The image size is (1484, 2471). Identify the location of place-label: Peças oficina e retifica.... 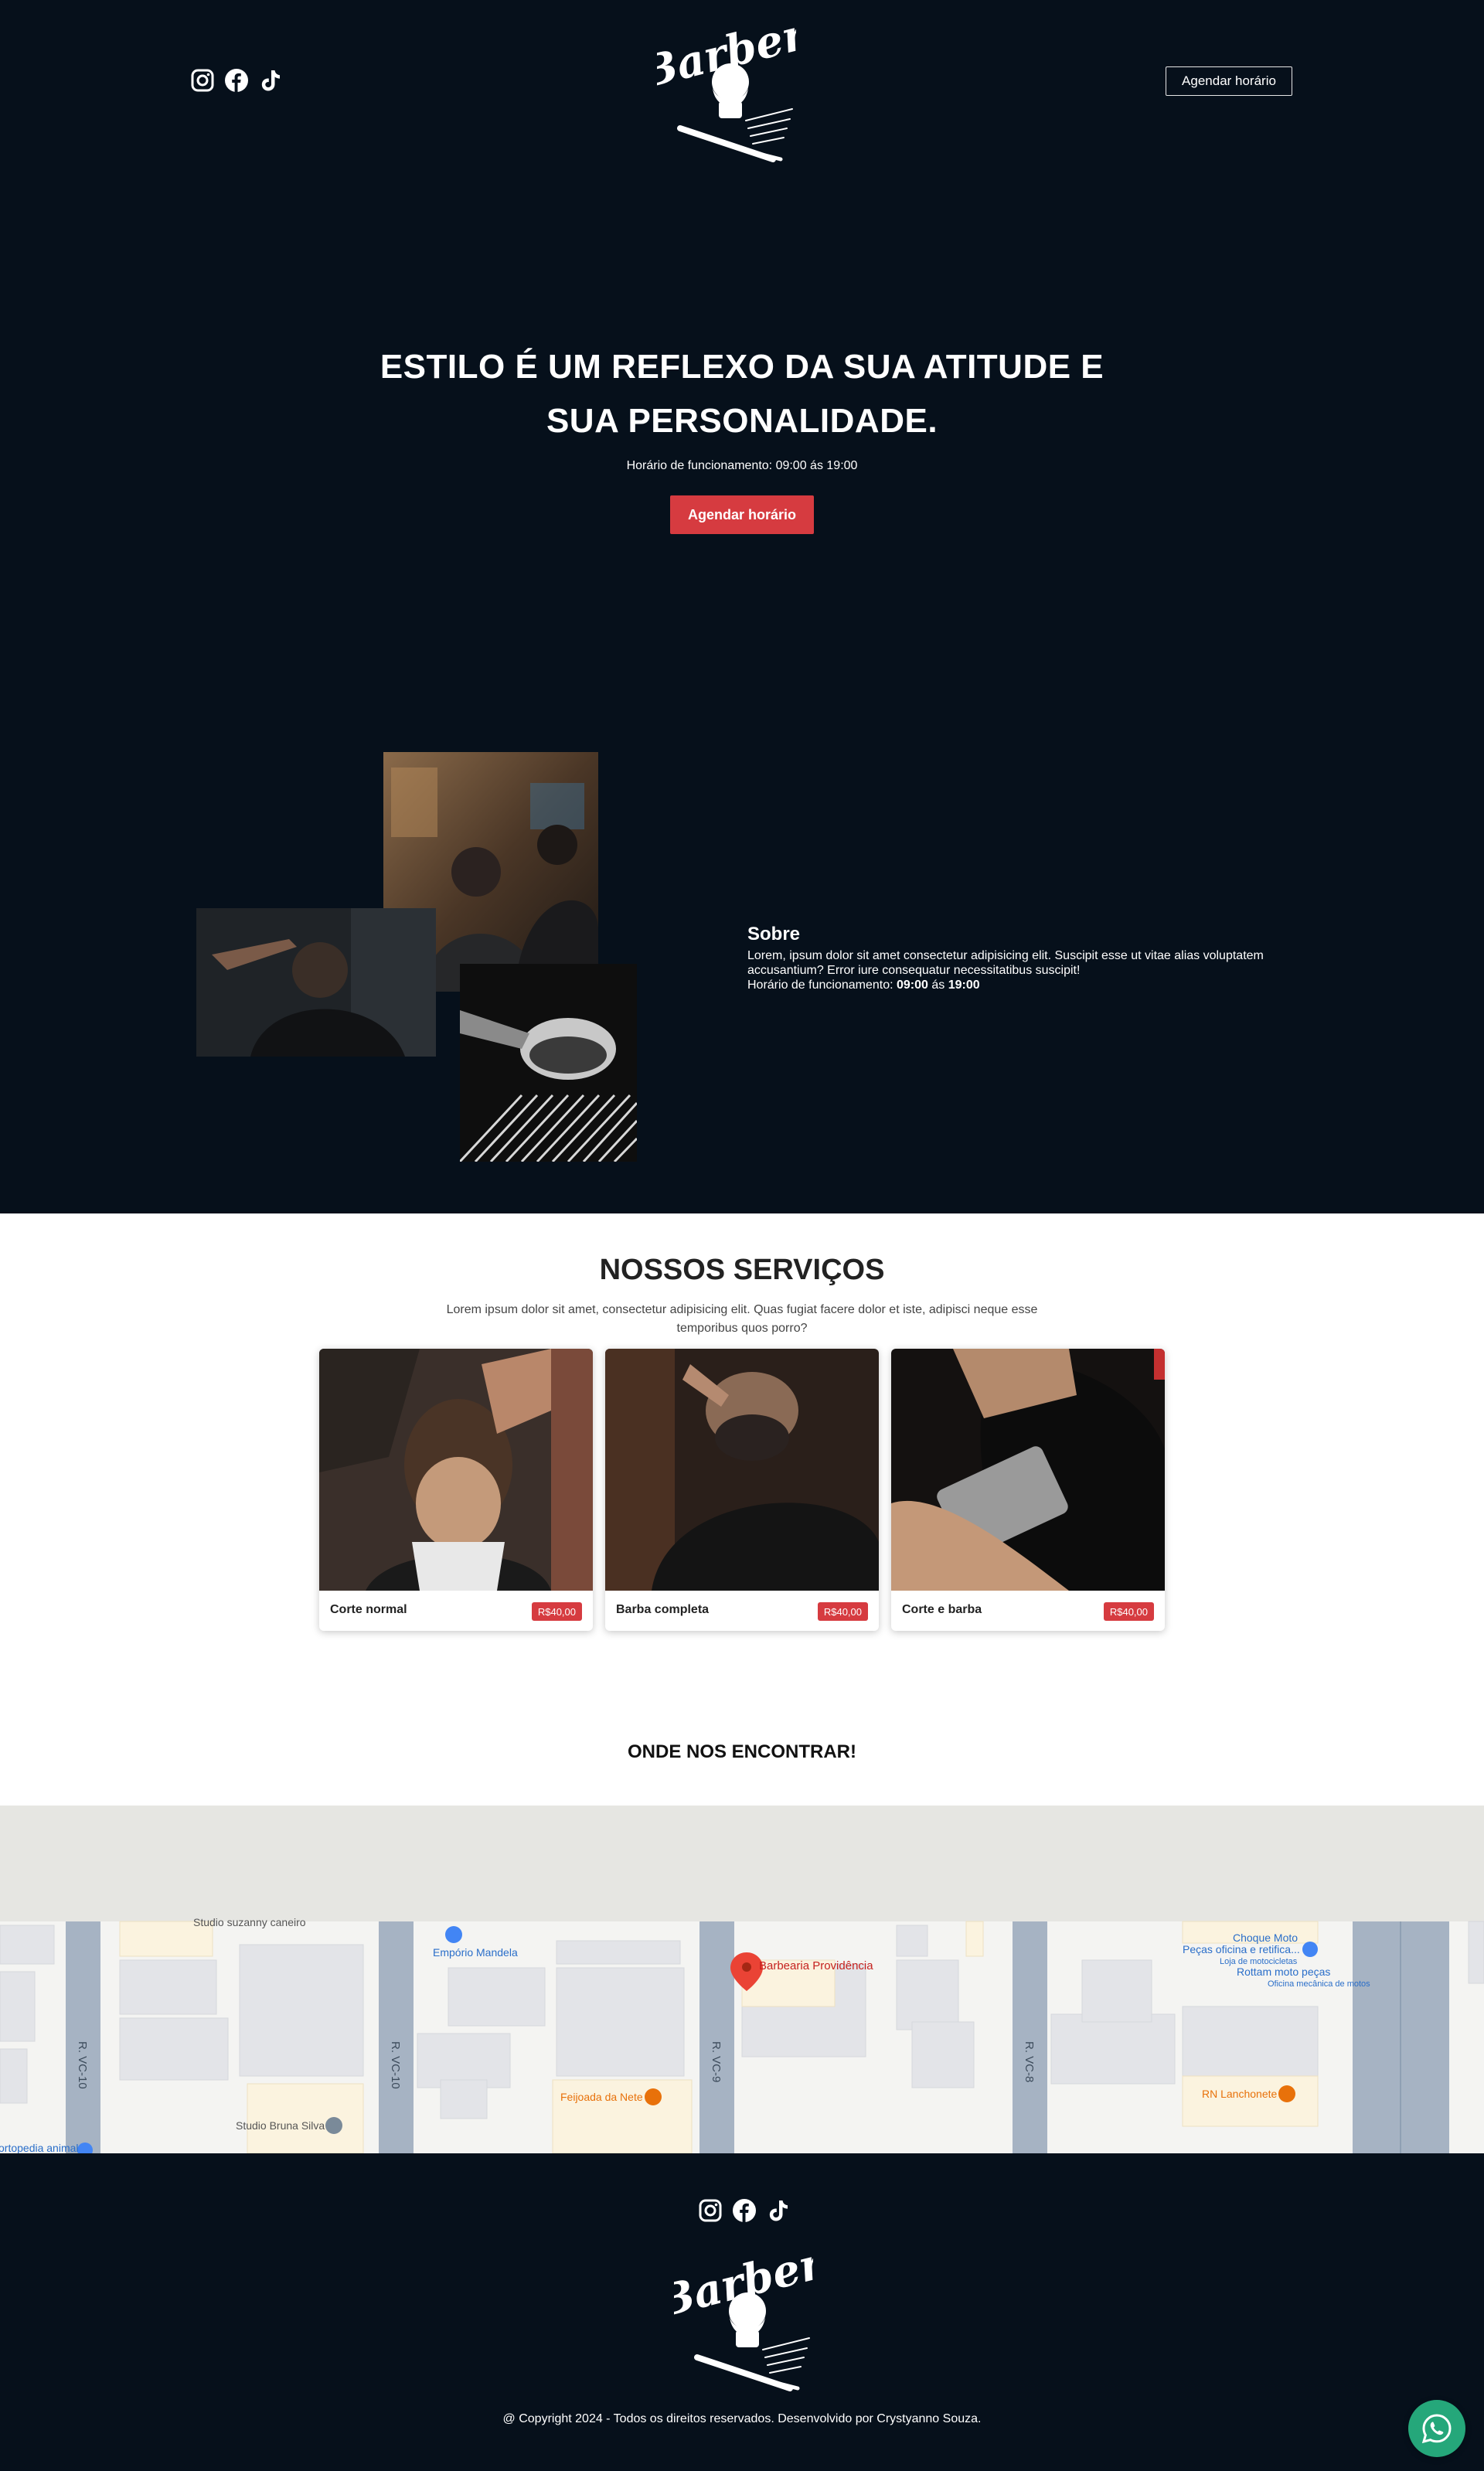
(1241, 1949).